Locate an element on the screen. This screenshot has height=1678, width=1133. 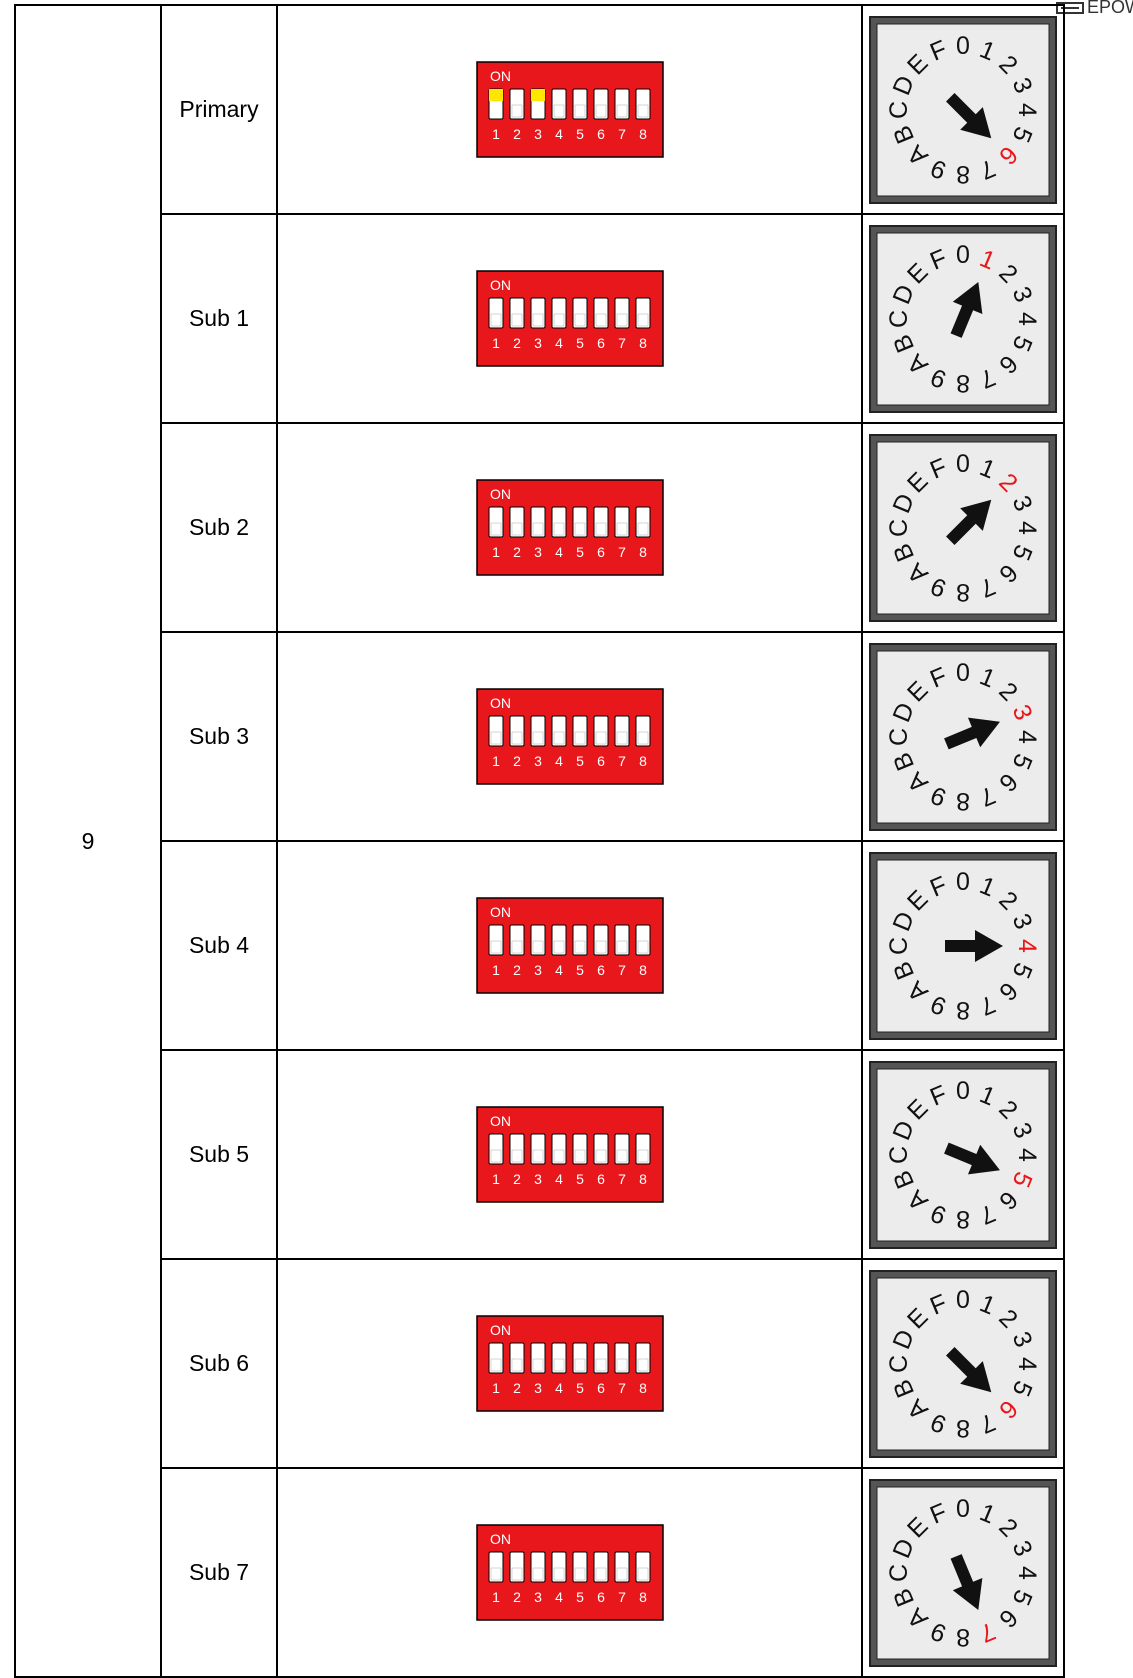
table-row: Sub 3 ON 1 2 3 4 5 6 7 8 0 1 2 3 4 5 6 7 8 9 A B C D E F is located at coordinates (540, 736).